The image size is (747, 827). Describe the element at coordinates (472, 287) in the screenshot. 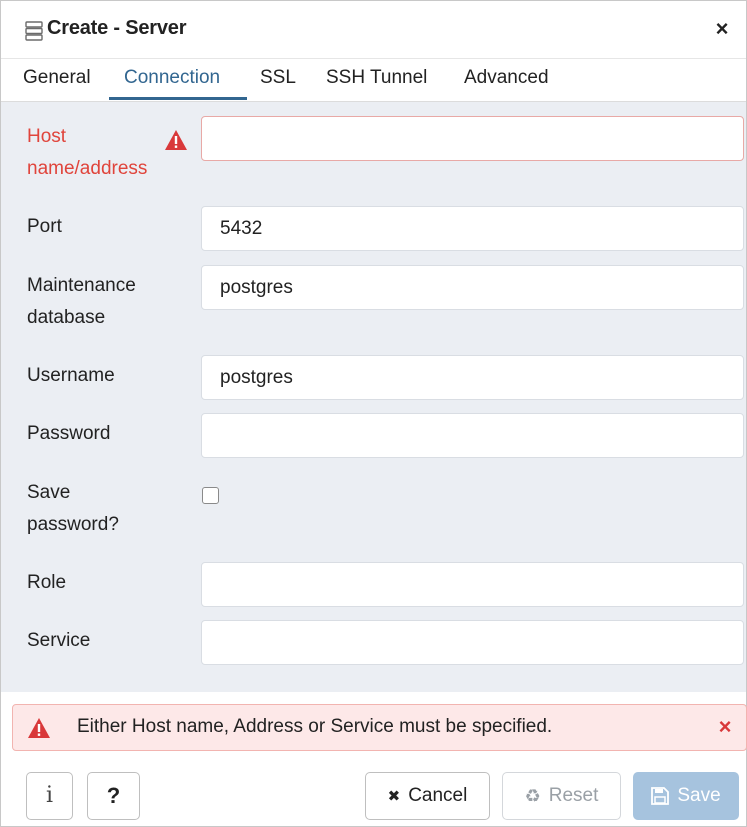

I see `maintenance-database-input` at that location.